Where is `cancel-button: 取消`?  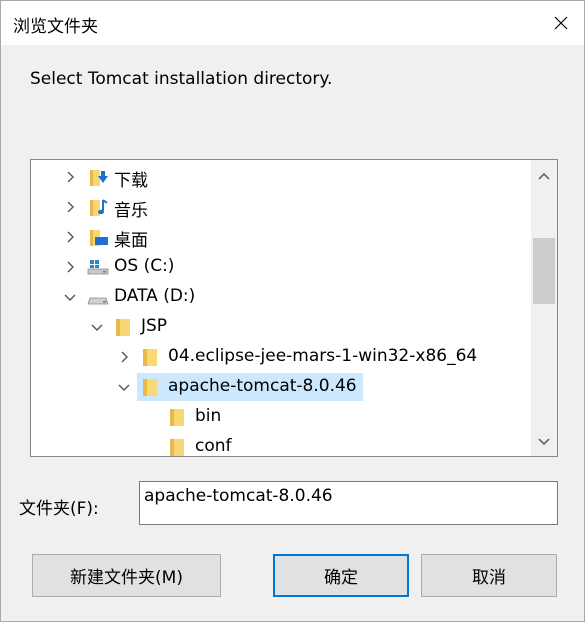
cancel-button: 取消 is located at coordinates (489, 575).